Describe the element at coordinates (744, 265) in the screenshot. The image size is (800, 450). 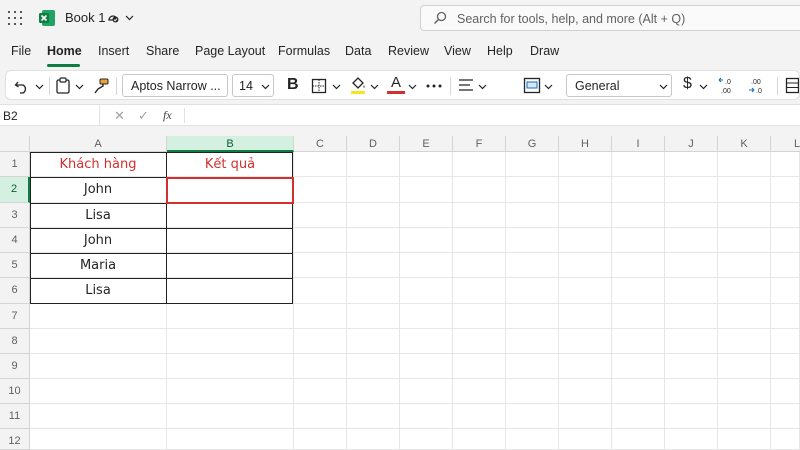
I see `cell-k5` at that location.